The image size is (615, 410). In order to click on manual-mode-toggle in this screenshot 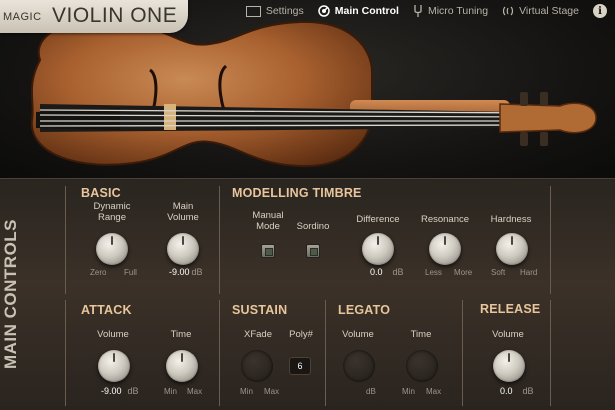, I will do `click(268, 251)`.